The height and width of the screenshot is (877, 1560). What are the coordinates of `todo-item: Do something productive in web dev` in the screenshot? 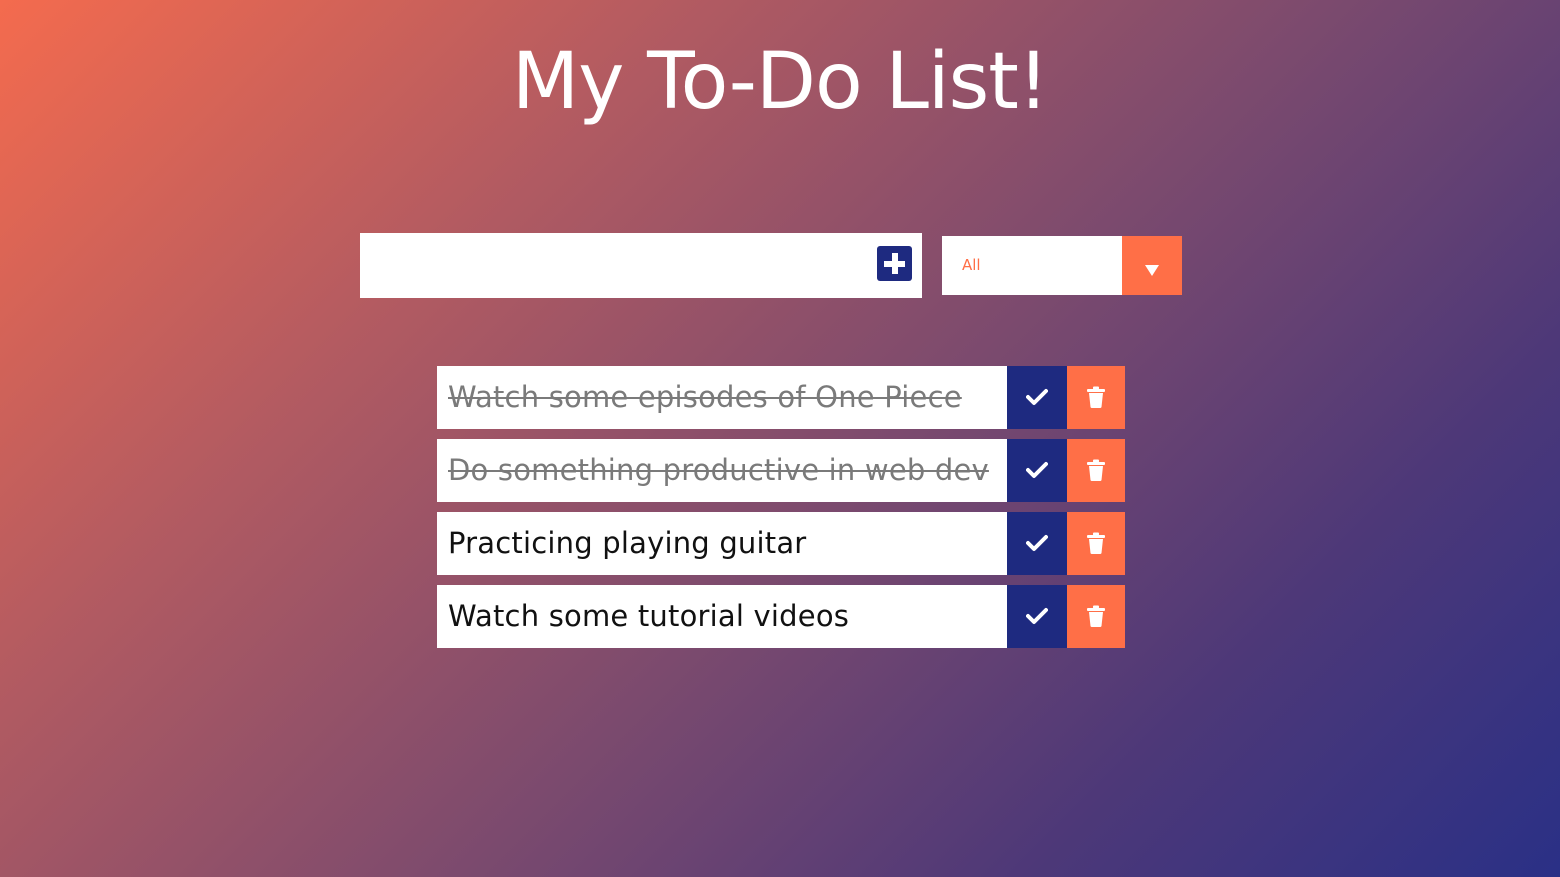 It's located at (781, 470).